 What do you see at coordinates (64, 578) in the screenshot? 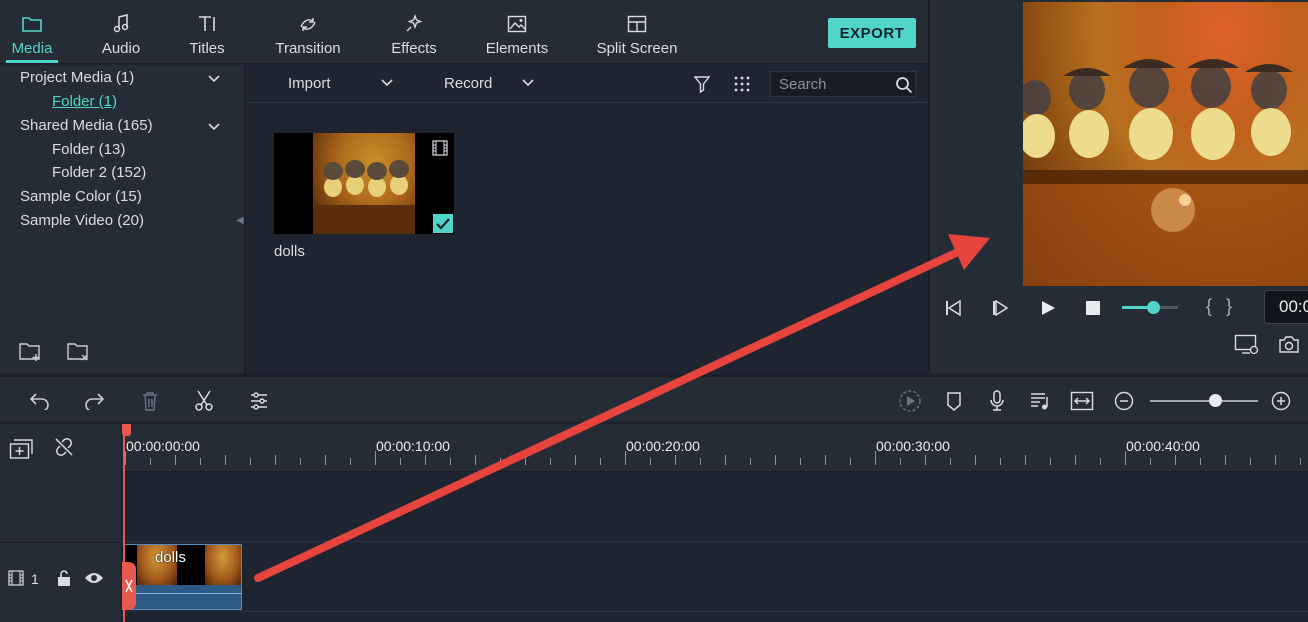
I see `lock-icon` at bounding box center [64, 578].